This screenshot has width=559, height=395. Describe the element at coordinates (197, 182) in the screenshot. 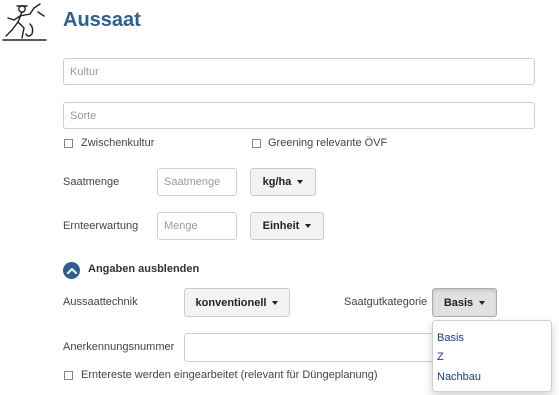

I see `saatmenge-input` at that location.